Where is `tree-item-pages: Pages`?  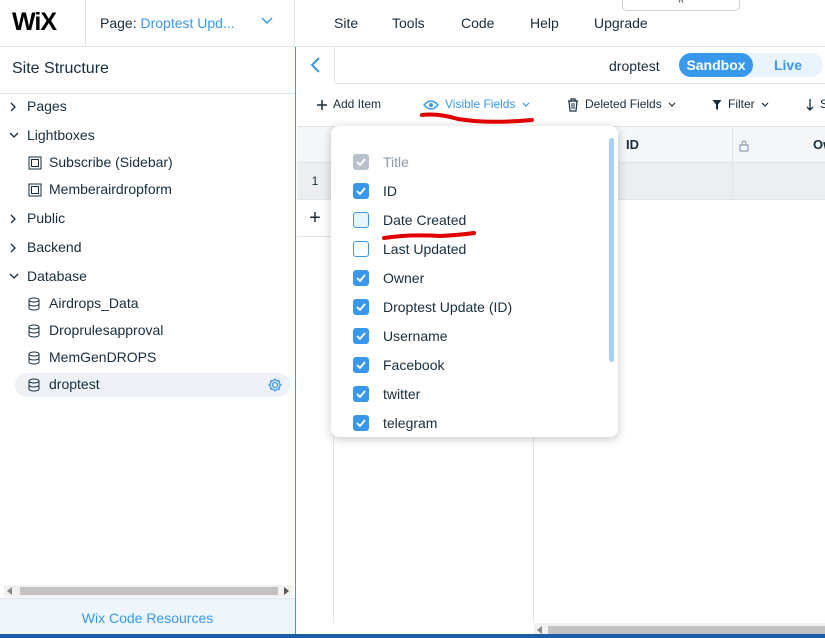
tree-item-pages: Pages is located at coordinates (147, 107).